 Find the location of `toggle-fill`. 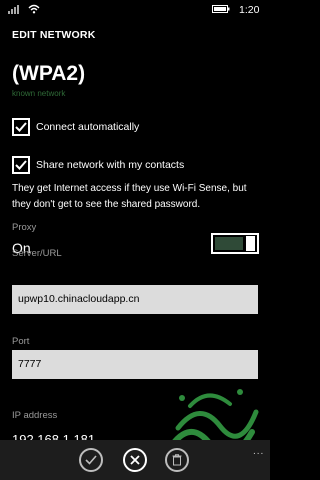

toggle-fill is located at coordinates (229, 243).